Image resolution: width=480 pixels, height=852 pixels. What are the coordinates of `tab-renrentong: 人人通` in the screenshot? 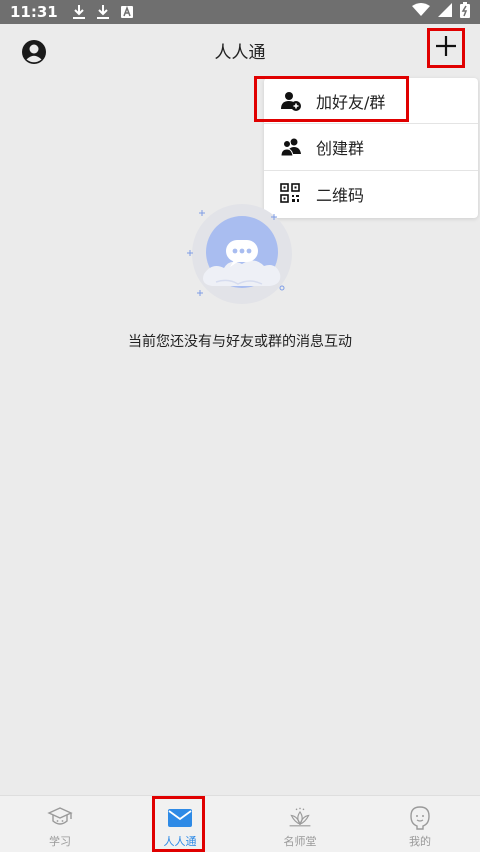 It's located at (180, 824).